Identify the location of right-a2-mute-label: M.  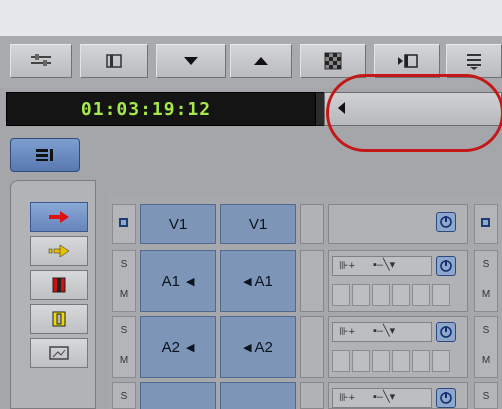
(486, 360).